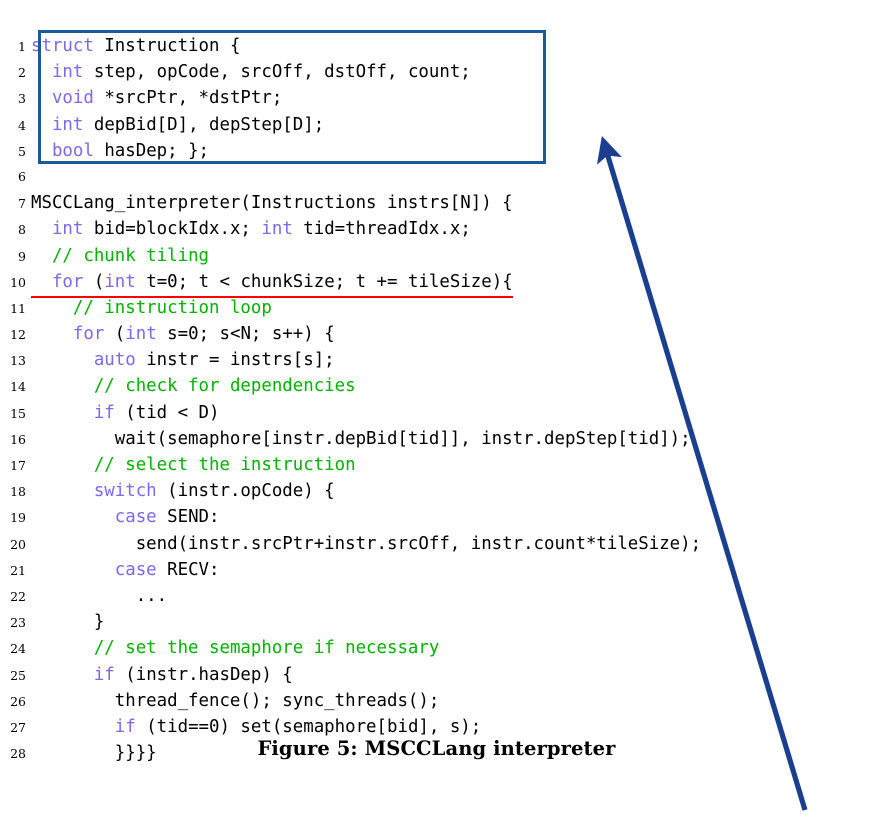  What do you see at coordinates (22, 256) in the screenshot?
I see `line-number: 9` at bounding box center [22, 256].